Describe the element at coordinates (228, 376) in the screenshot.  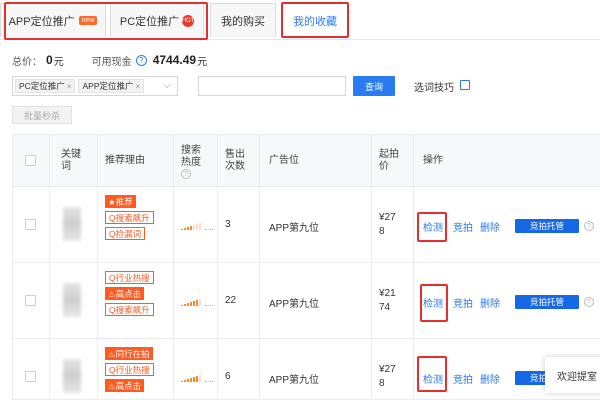
I see `sold-count: 6` at that location.